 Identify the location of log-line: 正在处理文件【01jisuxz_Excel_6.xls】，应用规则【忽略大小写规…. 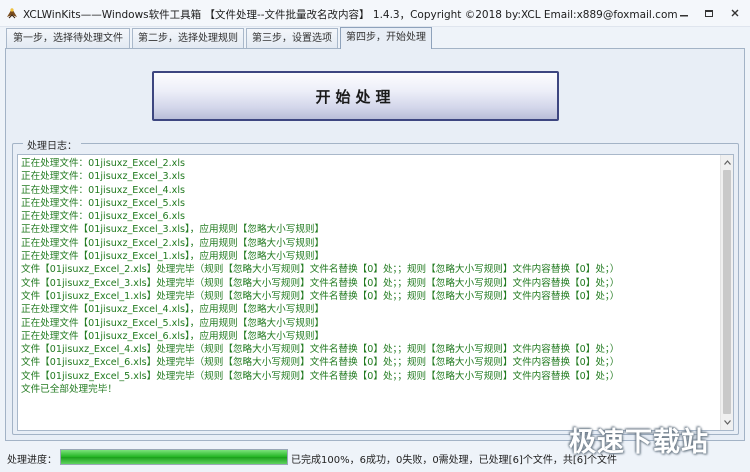
(173, 336).